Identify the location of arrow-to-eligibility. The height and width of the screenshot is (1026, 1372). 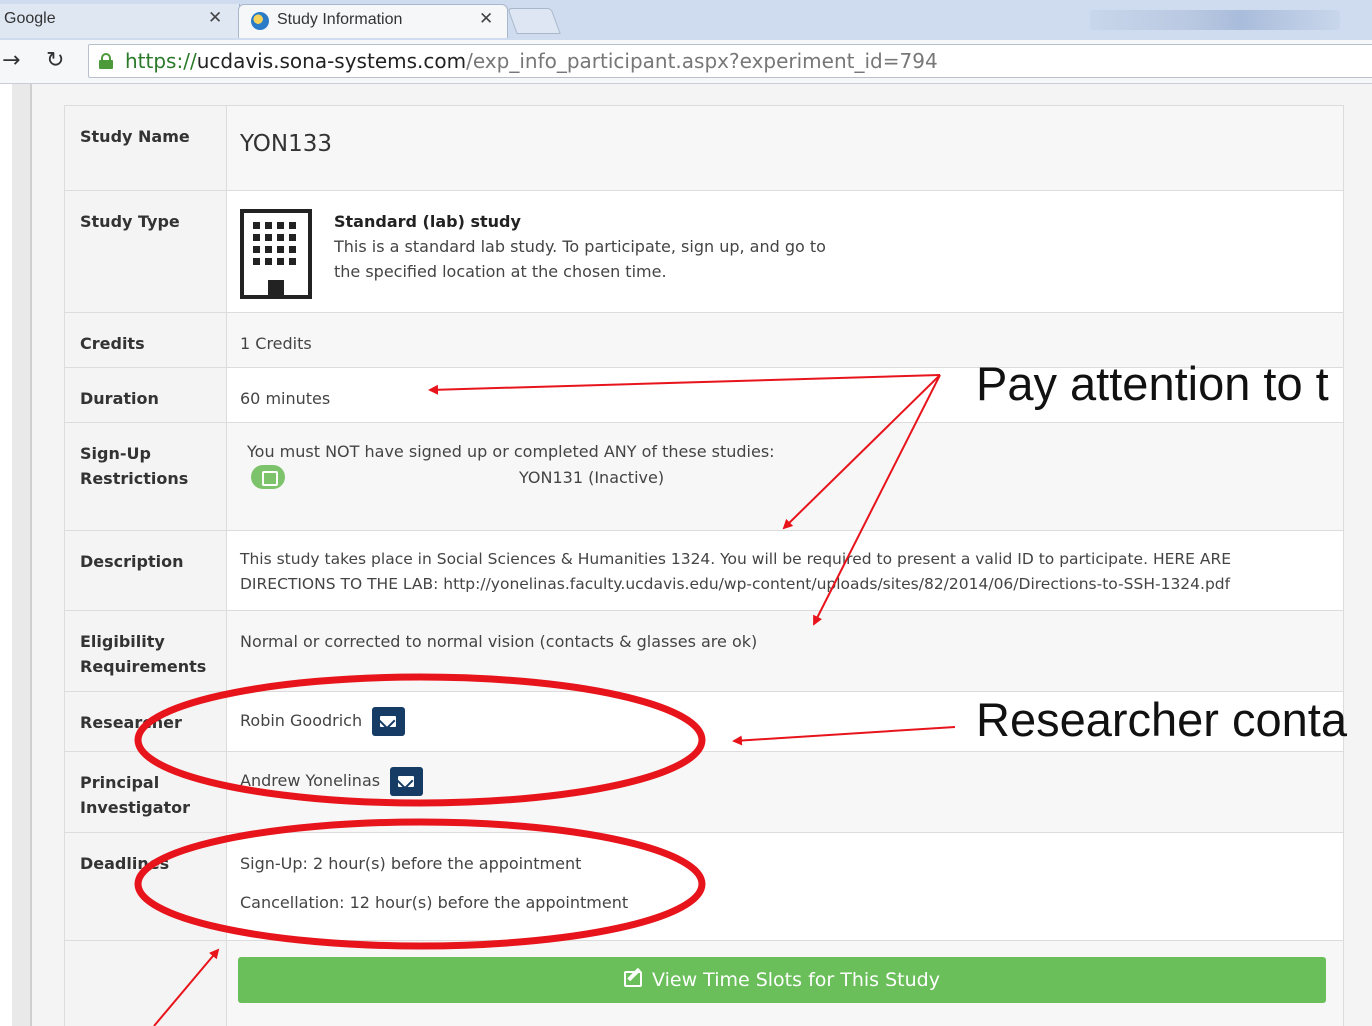
(877, 500).